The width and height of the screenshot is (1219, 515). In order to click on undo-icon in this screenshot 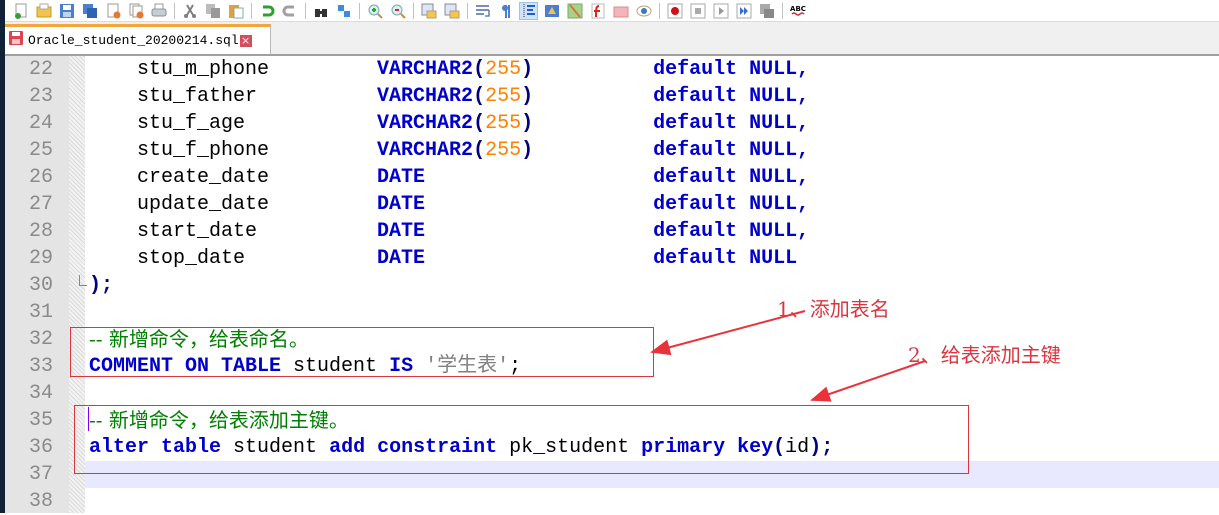, I will do `click(268, 10)`.